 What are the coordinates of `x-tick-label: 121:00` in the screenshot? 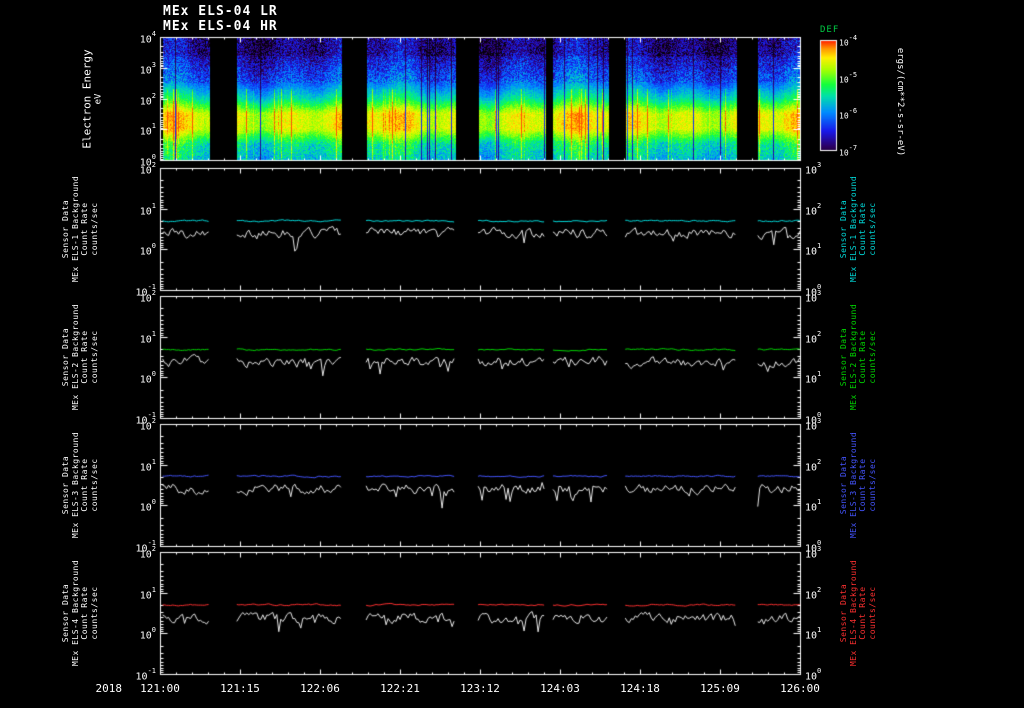 It's located at (160, 688).